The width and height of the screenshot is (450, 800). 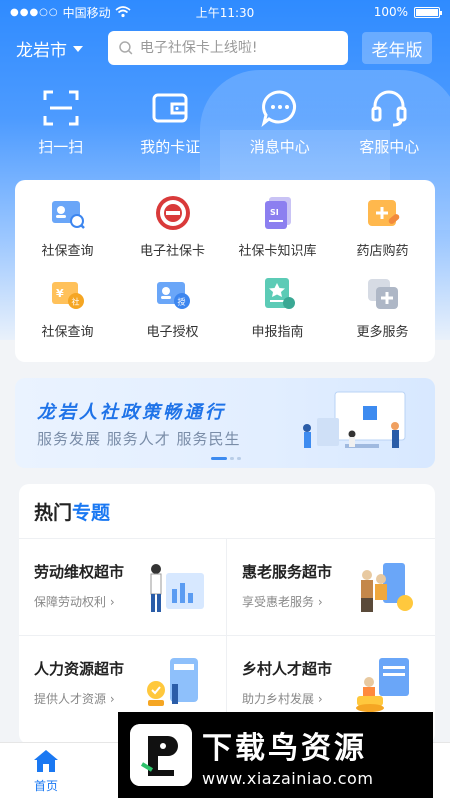 What do you see at coordinates (173, 295) in the screenshot?
I see `authorize-card-icon: 授` at bounding box center [173, 295].